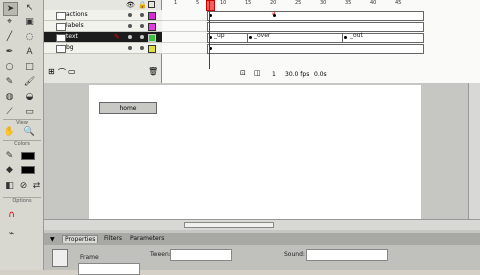 This screenshot has height=275, width=480. Describe the element at coordinates (323, 3) in the screenshot. I see `ruler-tick: 30` at that location.